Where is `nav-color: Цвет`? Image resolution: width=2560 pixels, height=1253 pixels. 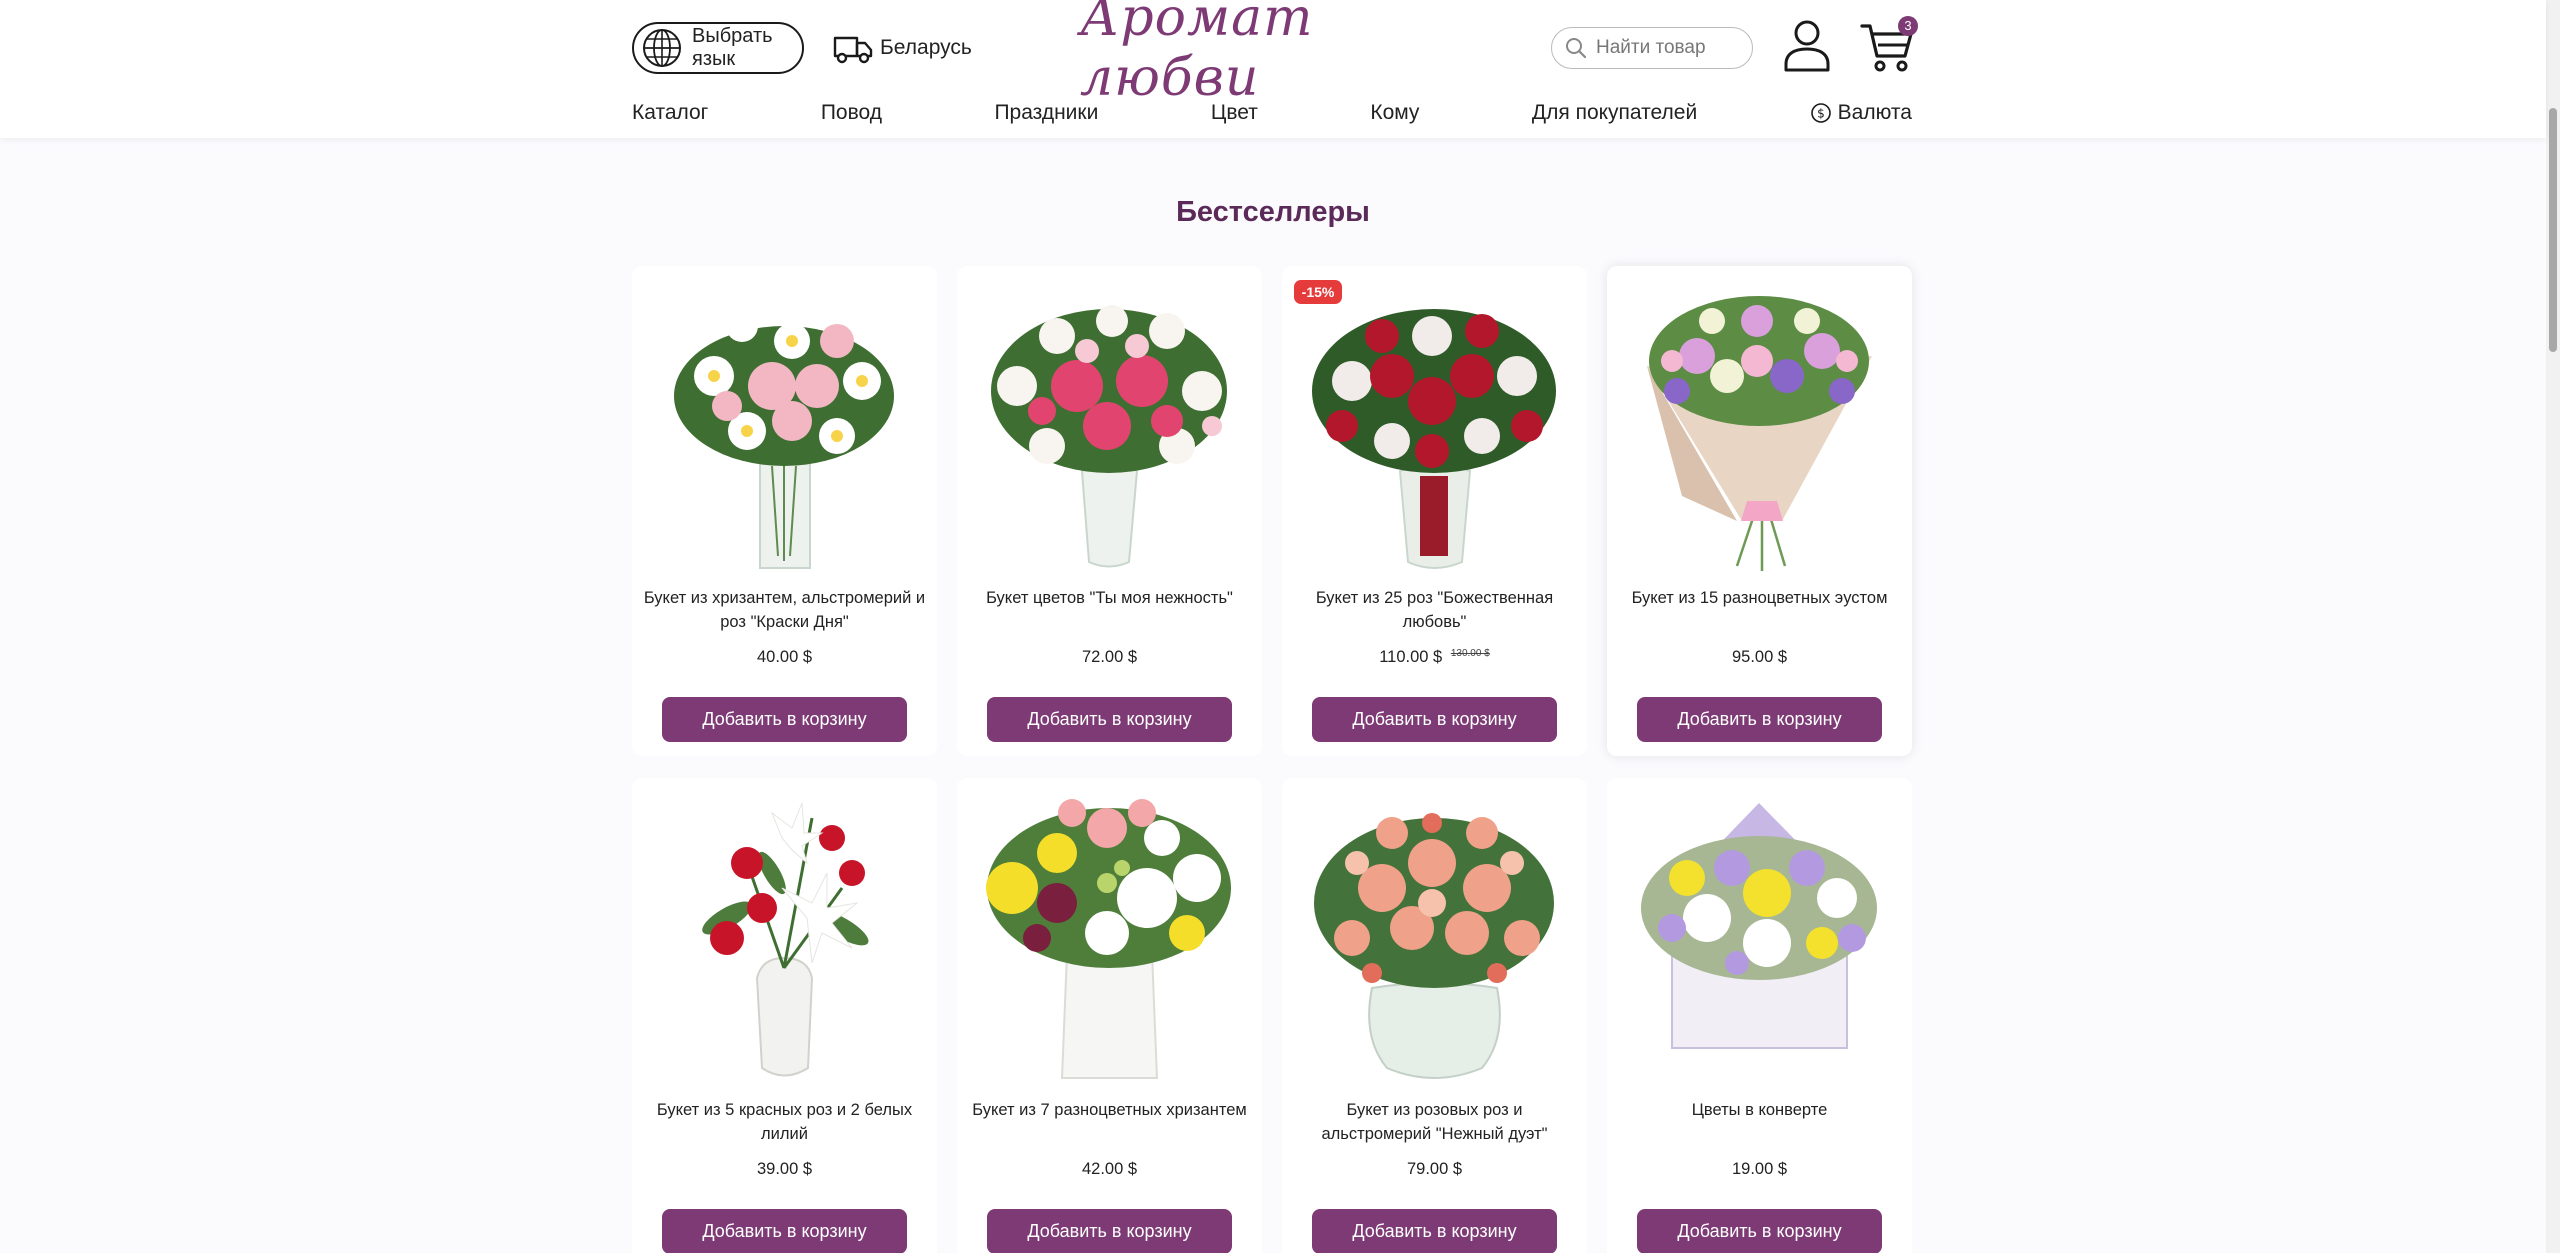
nav-color: Цвет is located at coordinates (1234, 113).